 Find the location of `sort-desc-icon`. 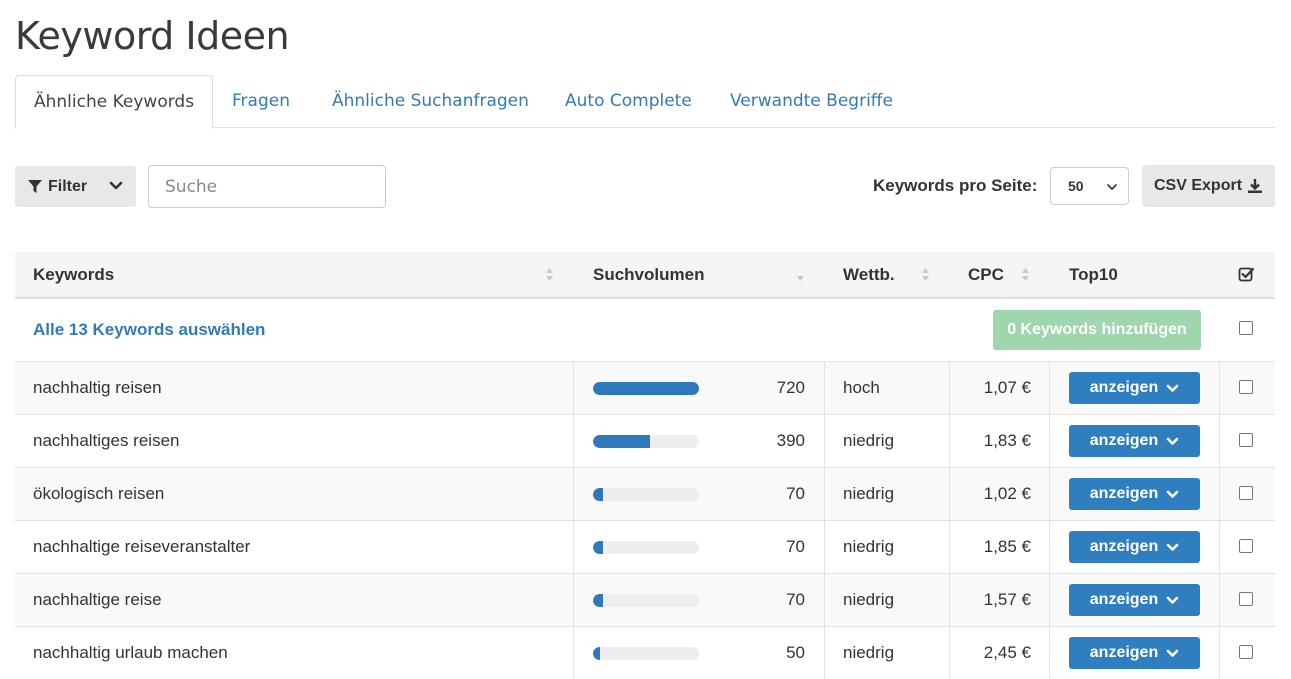

sort-desc-icon is located at coordinates (800, 274).